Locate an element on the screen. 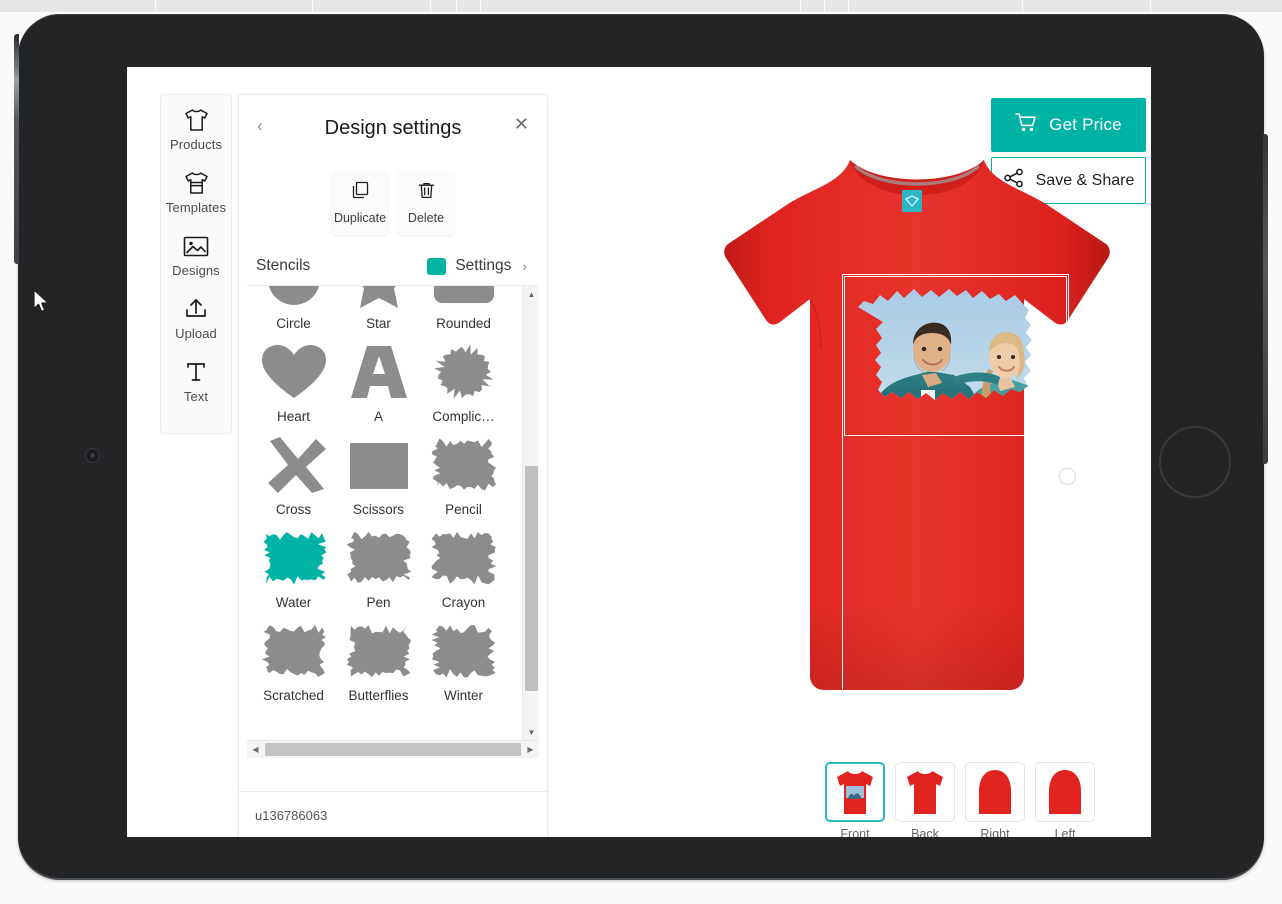 This screenshot has height=904, width=1282. duplicate-icon is located at coordinates (360, 193).